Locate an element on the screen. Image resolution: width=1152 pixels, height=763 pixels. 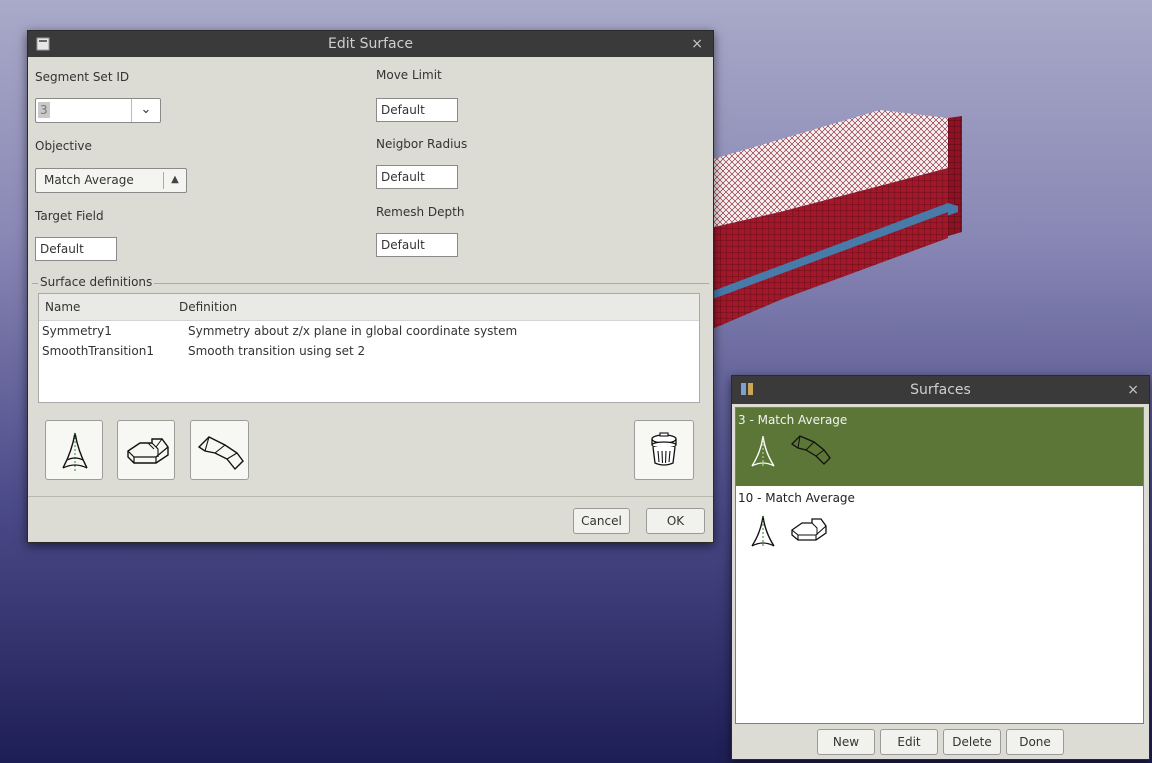
table-header: Name Definition is located at coordinates (369, 307).